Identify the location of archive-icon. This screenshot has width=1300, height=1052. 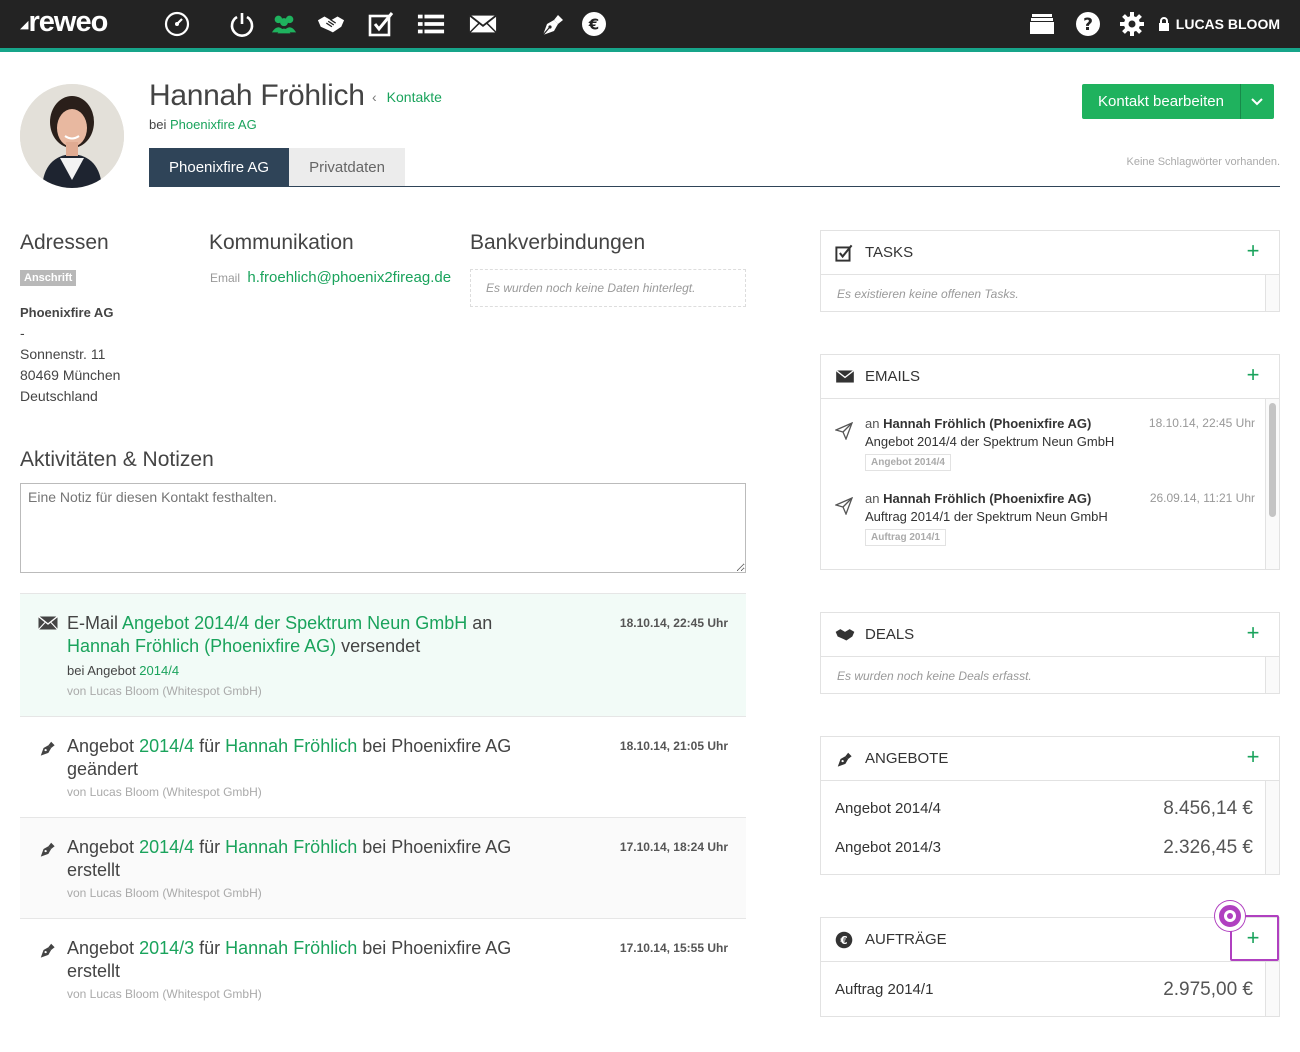
(1042, 24).